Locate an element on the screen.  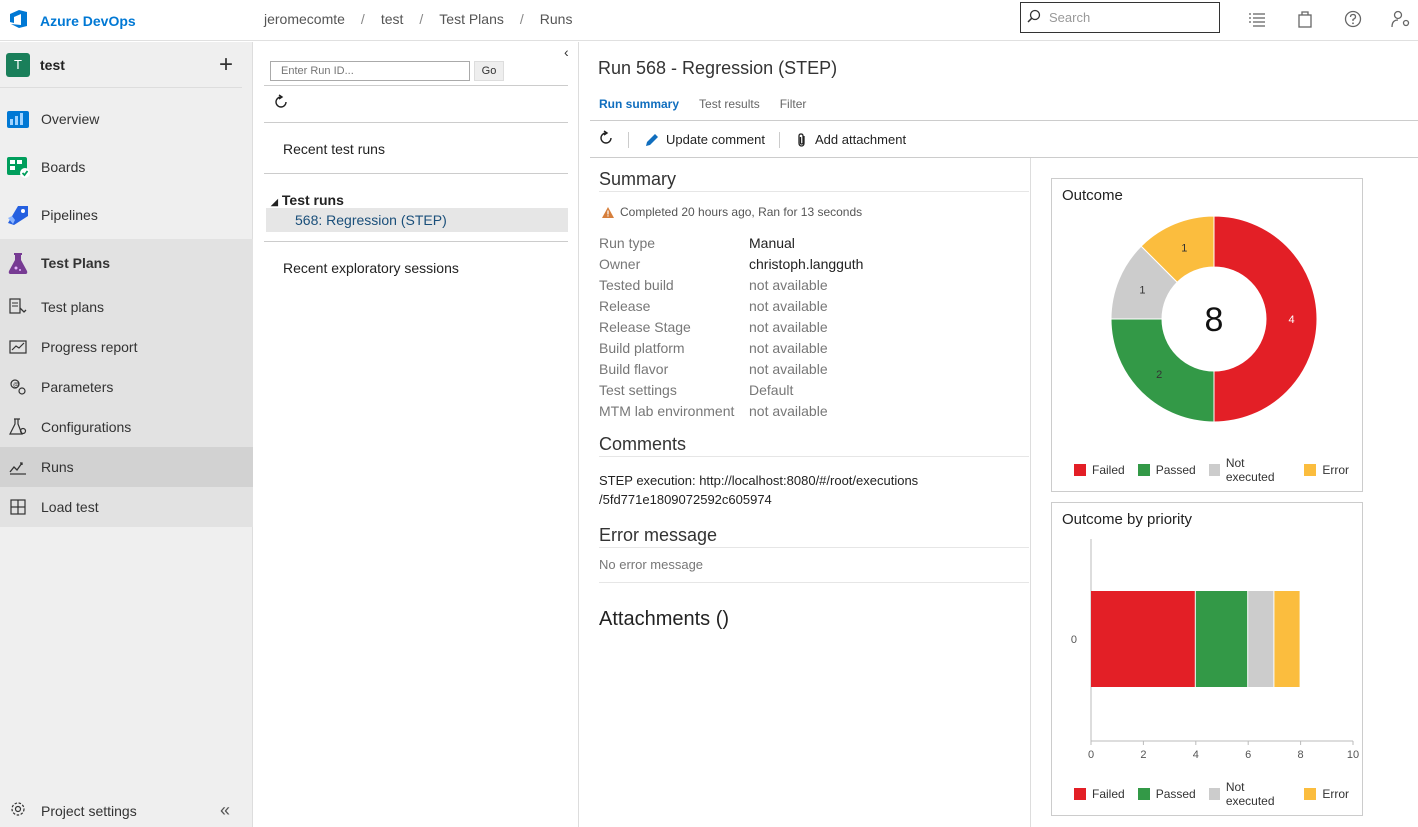
recent-test-runs-link: Recent test runs is located at coordinates (334, 149).